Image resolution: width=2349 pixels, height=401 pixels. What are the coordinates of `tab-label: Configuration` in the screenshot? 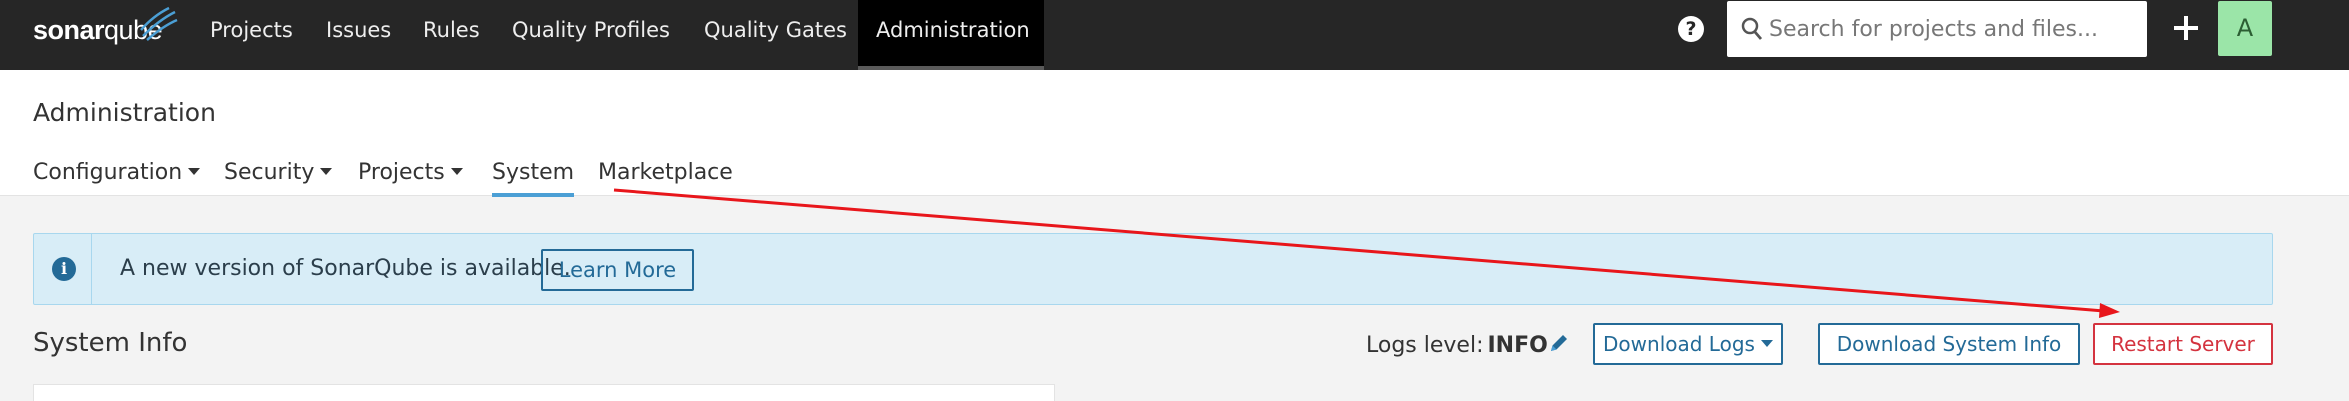 It's located at (108, 172).